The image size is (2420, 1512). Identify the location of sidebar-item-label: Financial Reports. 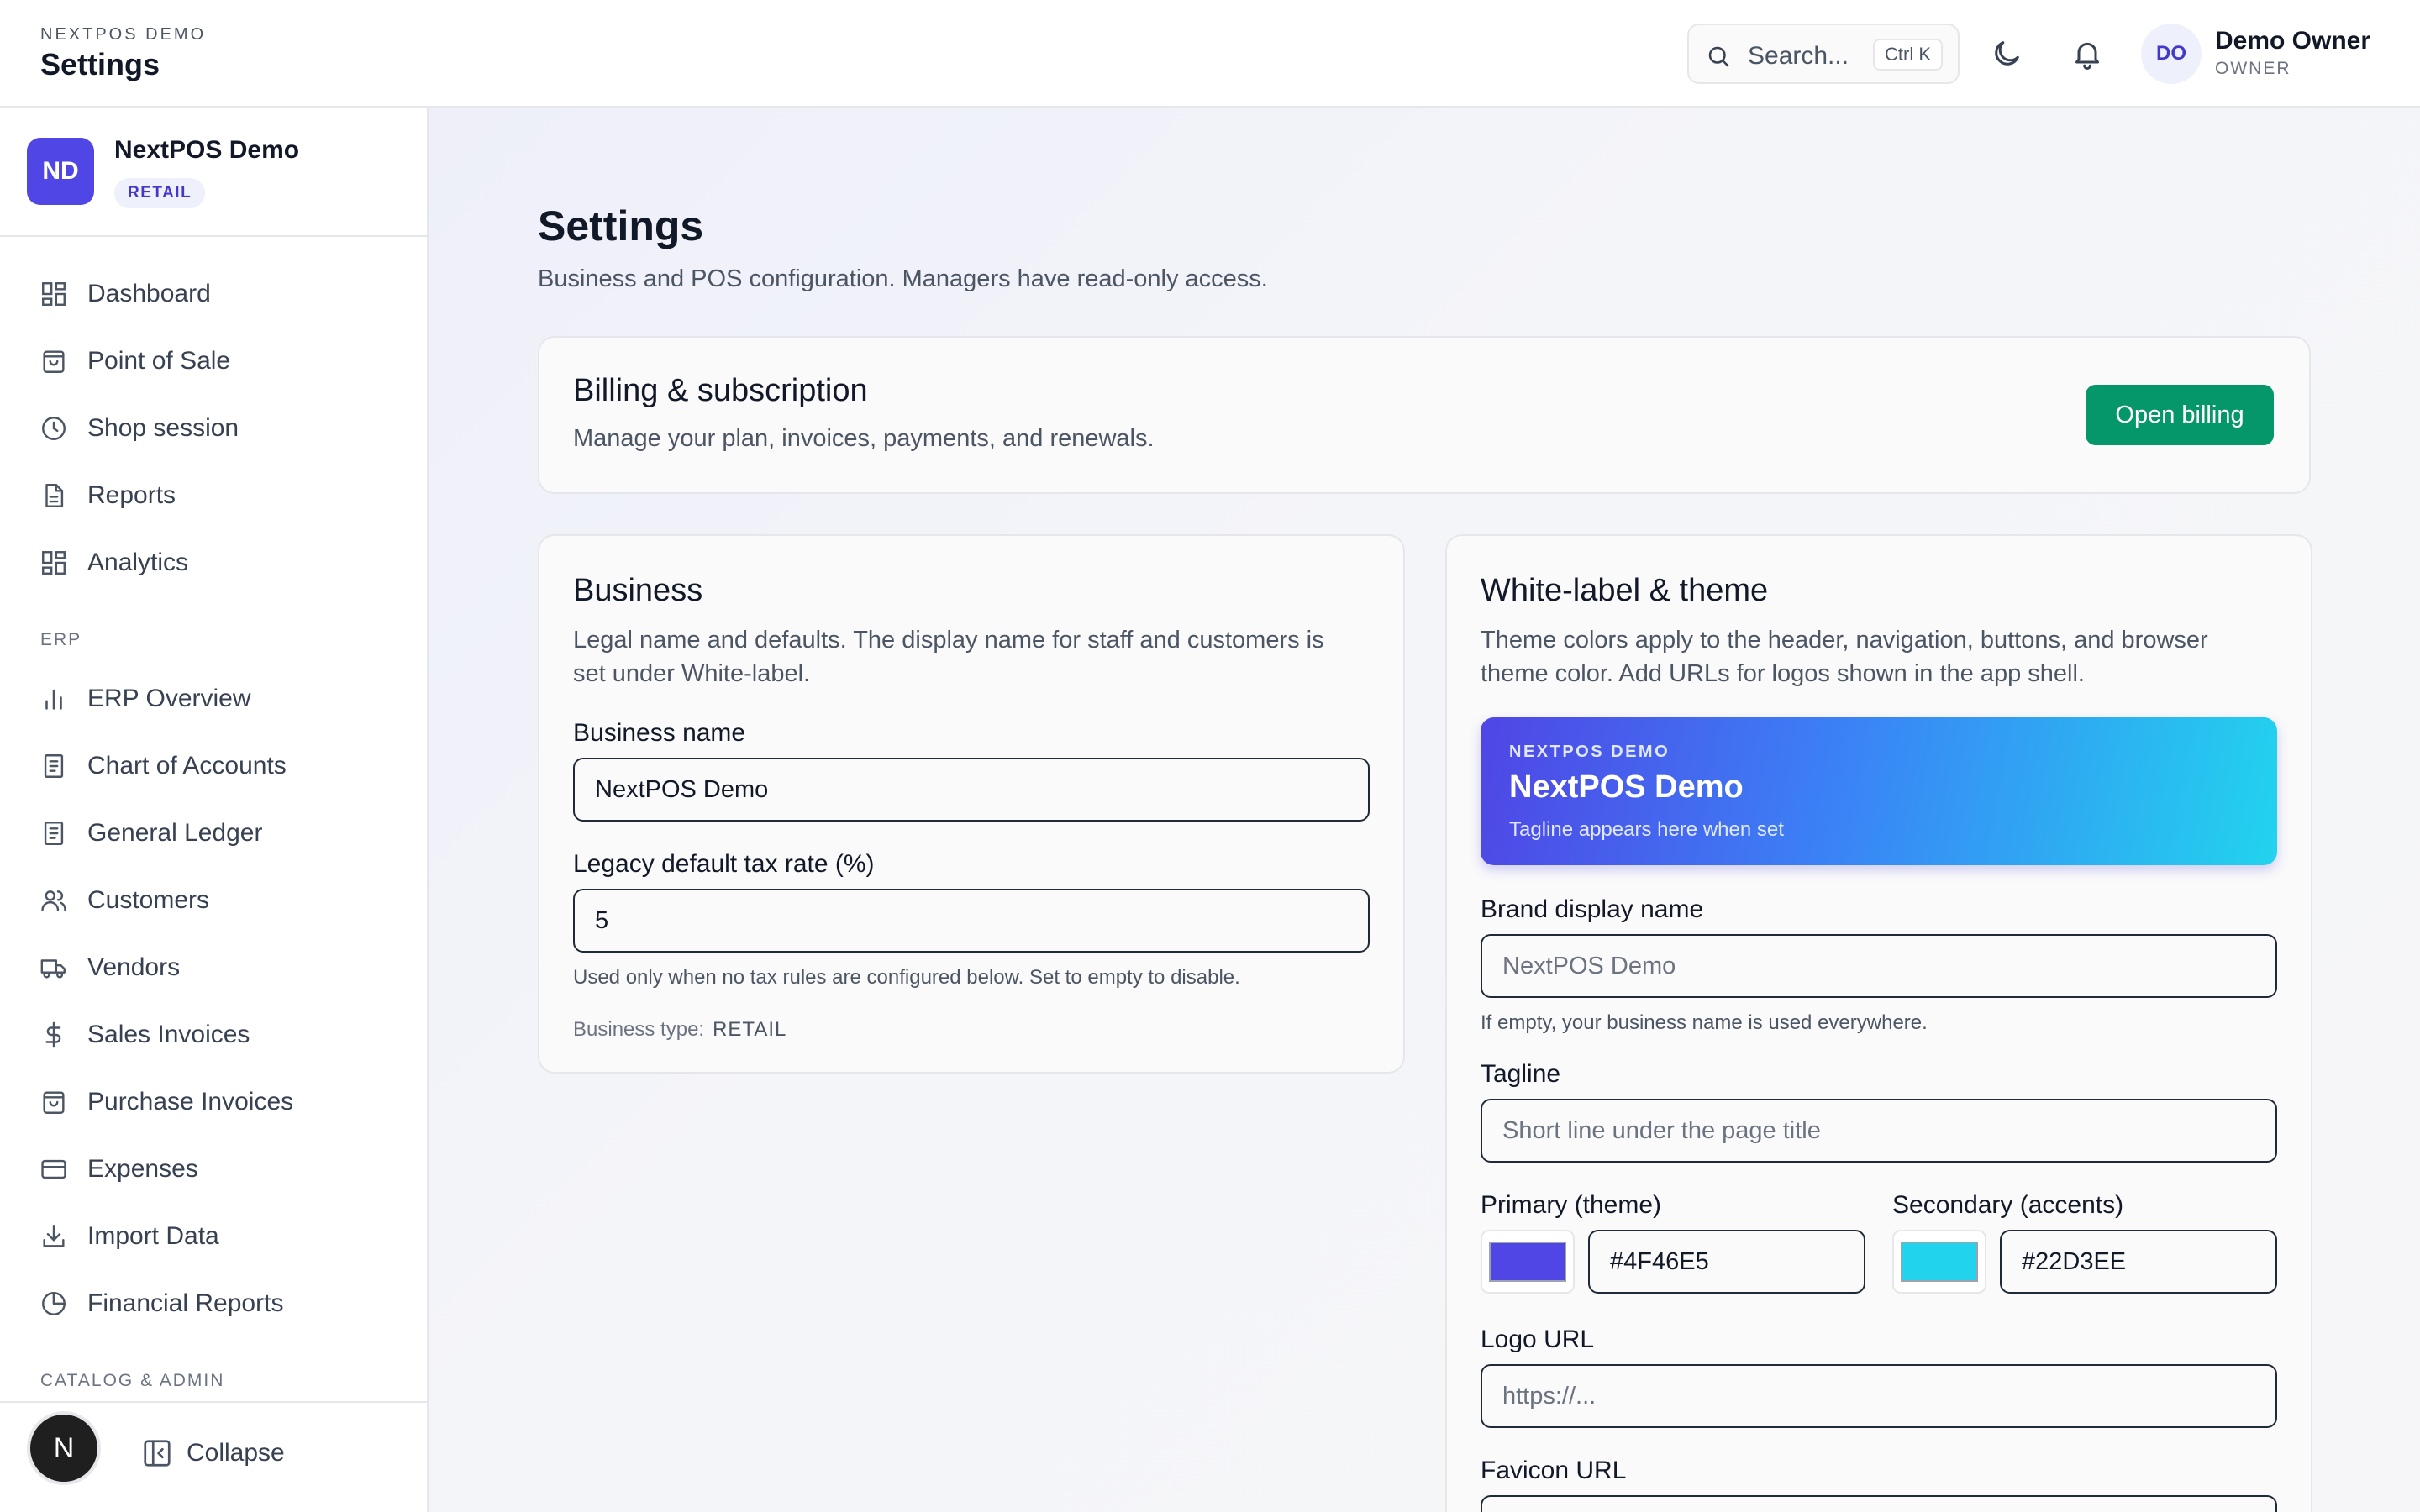
(185, 1303).